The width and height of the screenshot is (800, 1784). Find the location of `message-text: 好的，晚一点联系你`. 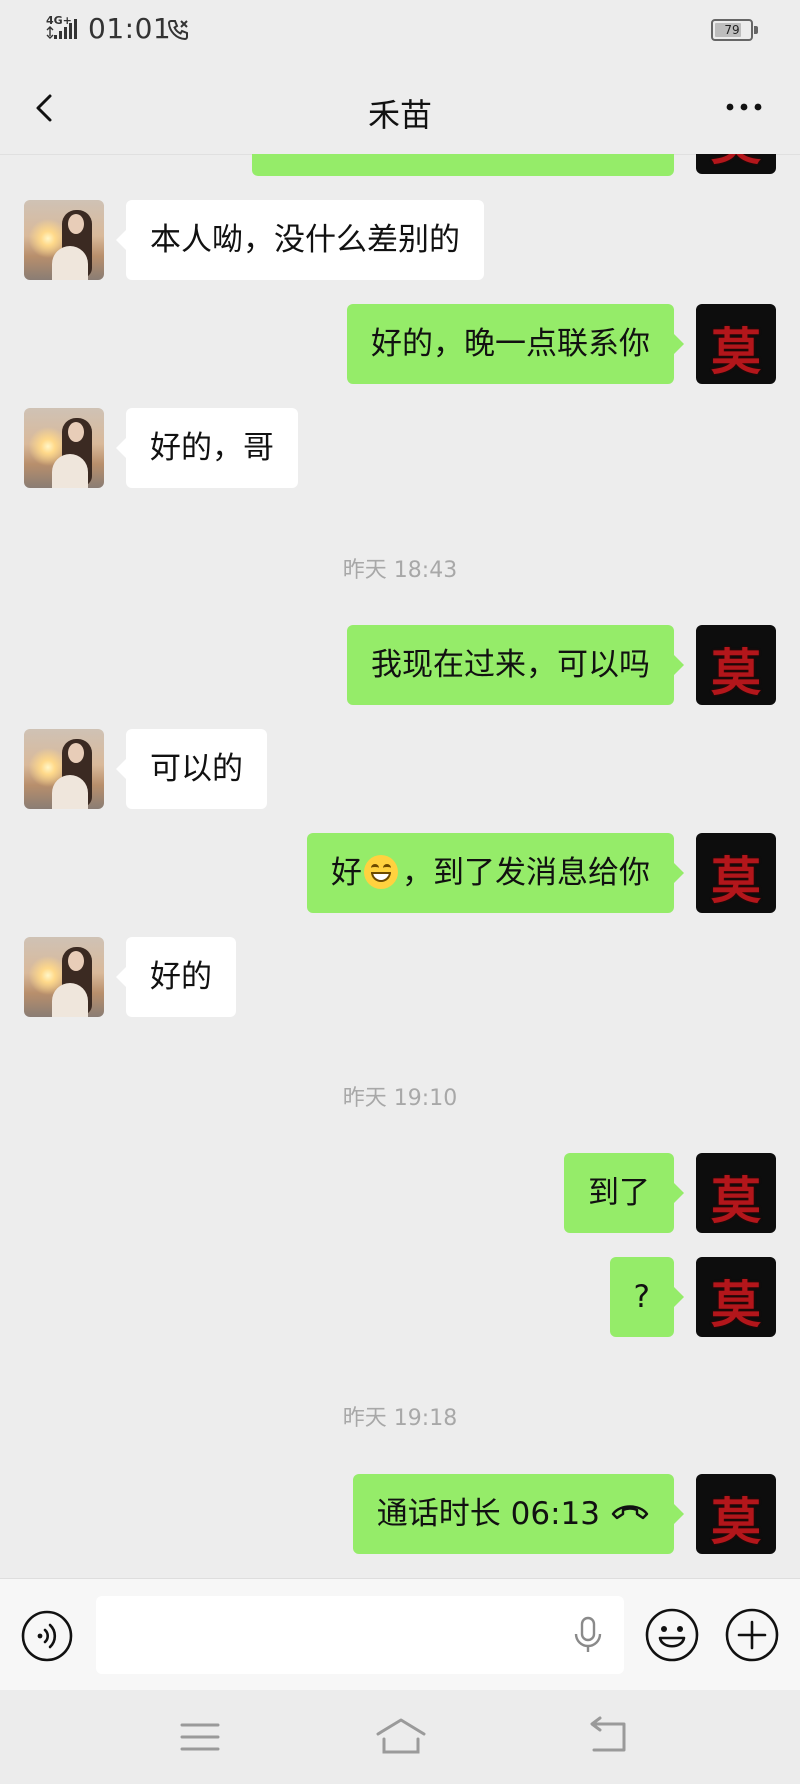

message-text: 好的，晚一点联系你 is located at coordinates (510, 344).